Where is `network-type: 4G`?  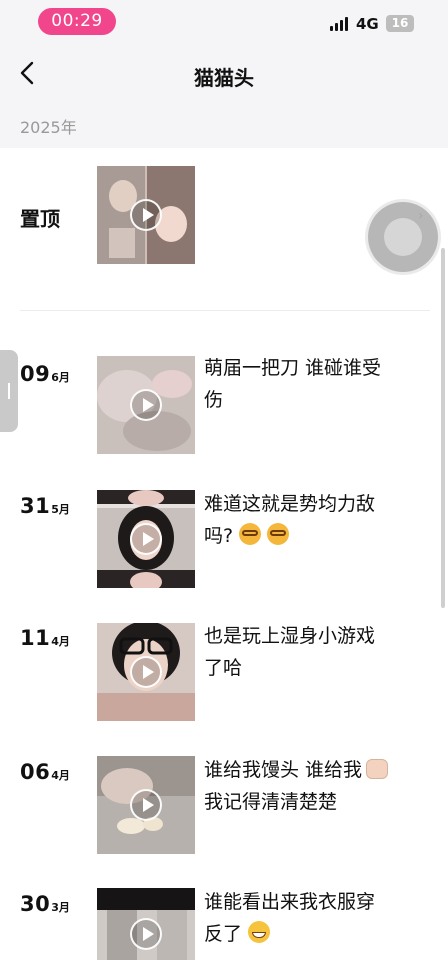
network-type: 4G is located at coordinates (367, 24).